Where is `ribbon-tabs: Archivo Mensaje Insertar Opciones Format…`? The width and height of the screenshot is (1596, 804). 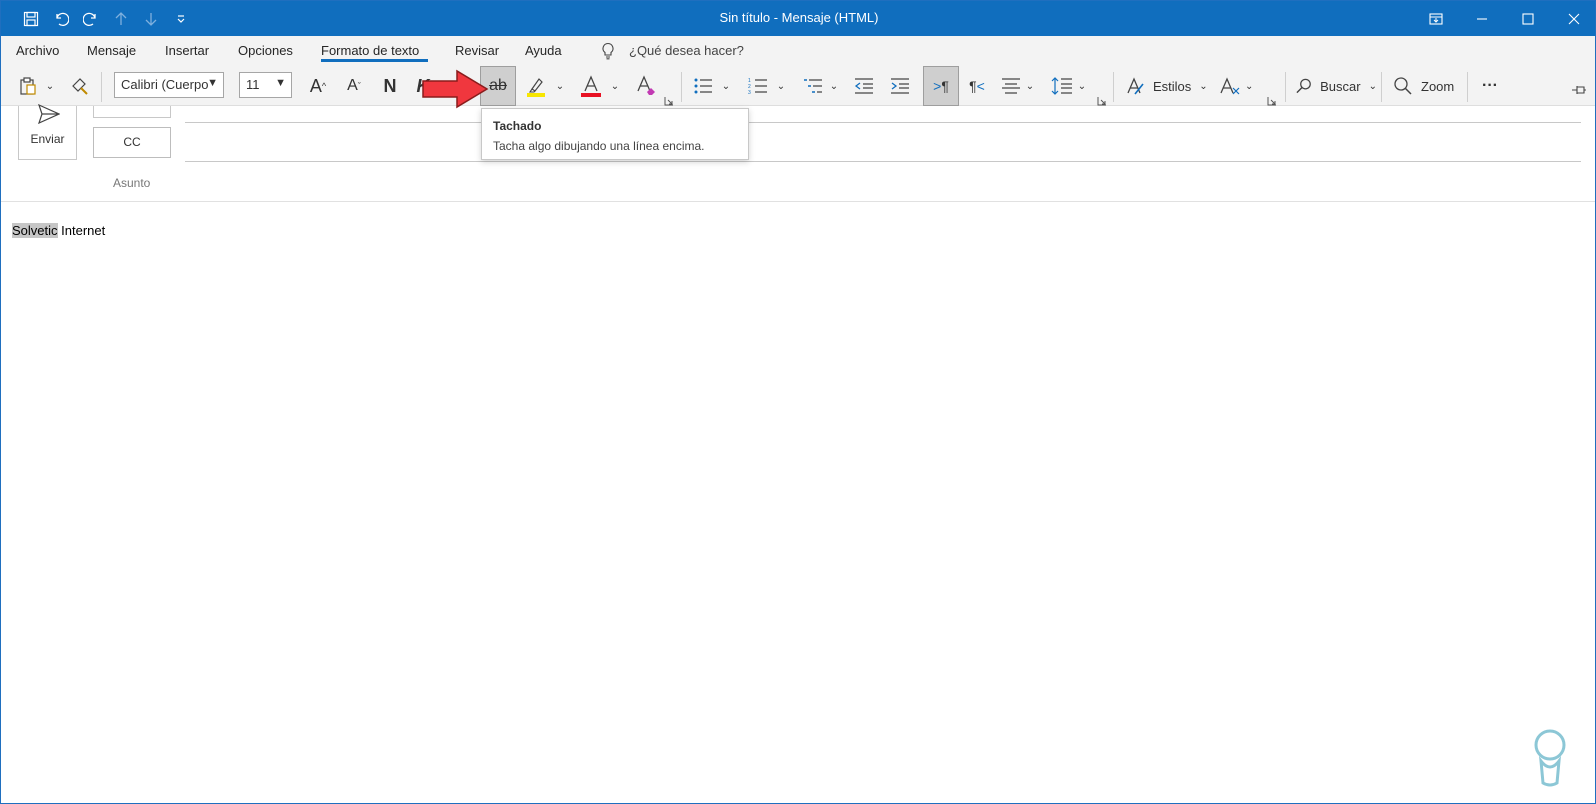
ribbon-tabs: Archivo Mensaje Insertar Opciones Format… is located at coordinates (798, 51).